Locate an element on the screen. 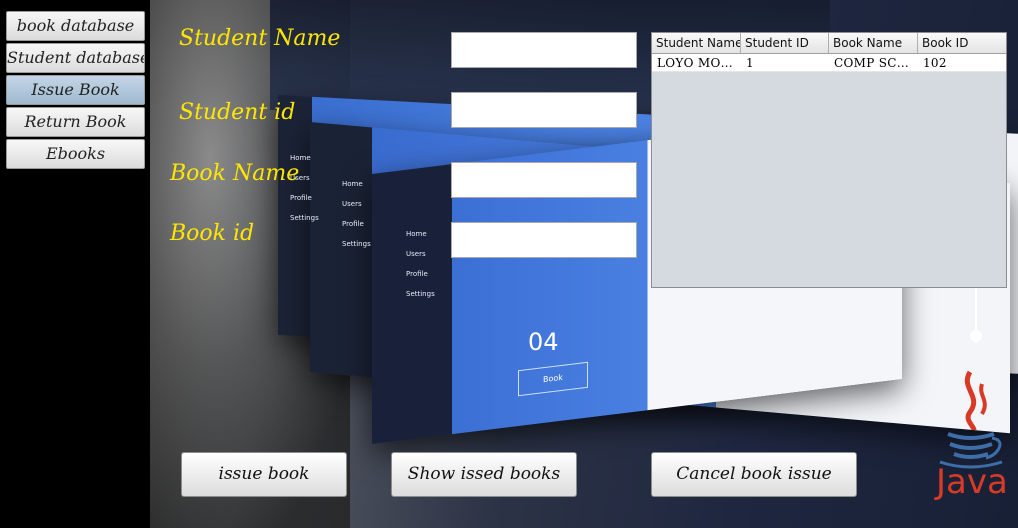  book-id-input is located at coordinates (544, 240).